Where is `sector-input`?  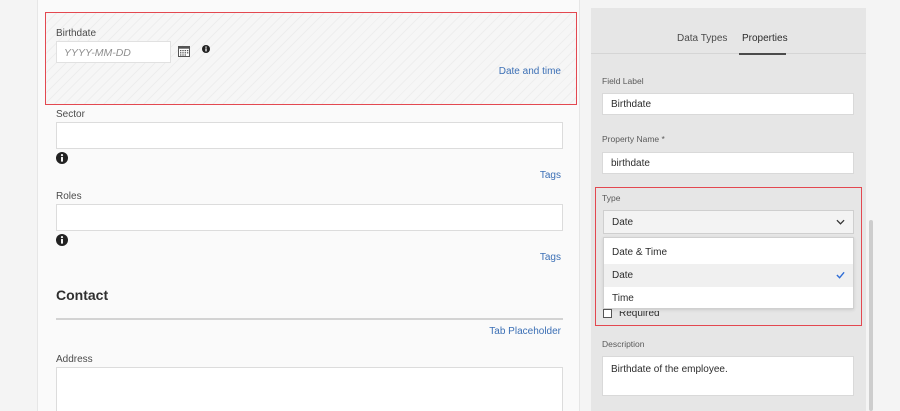
sector-input is located at coordinates (309, 135).